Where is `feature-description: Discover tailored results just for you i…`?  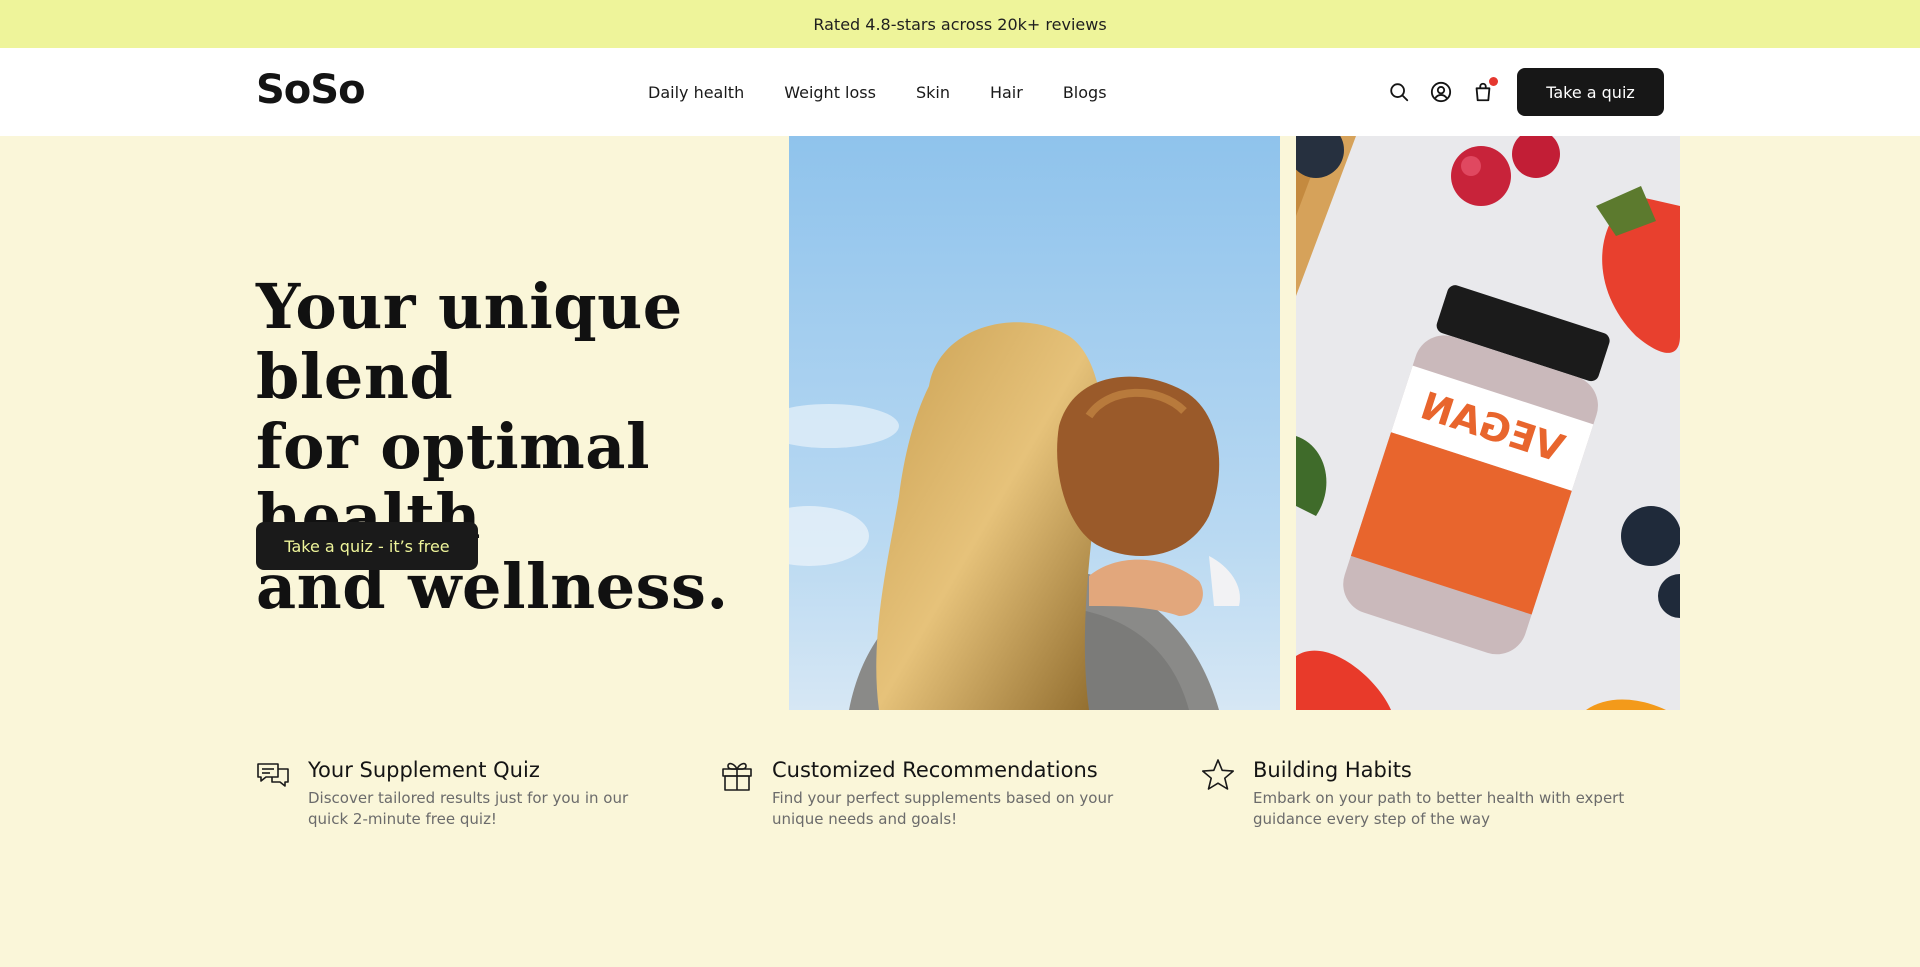 feature-description: Discover tailored results just for you i… is located at coordinates (468, 808).